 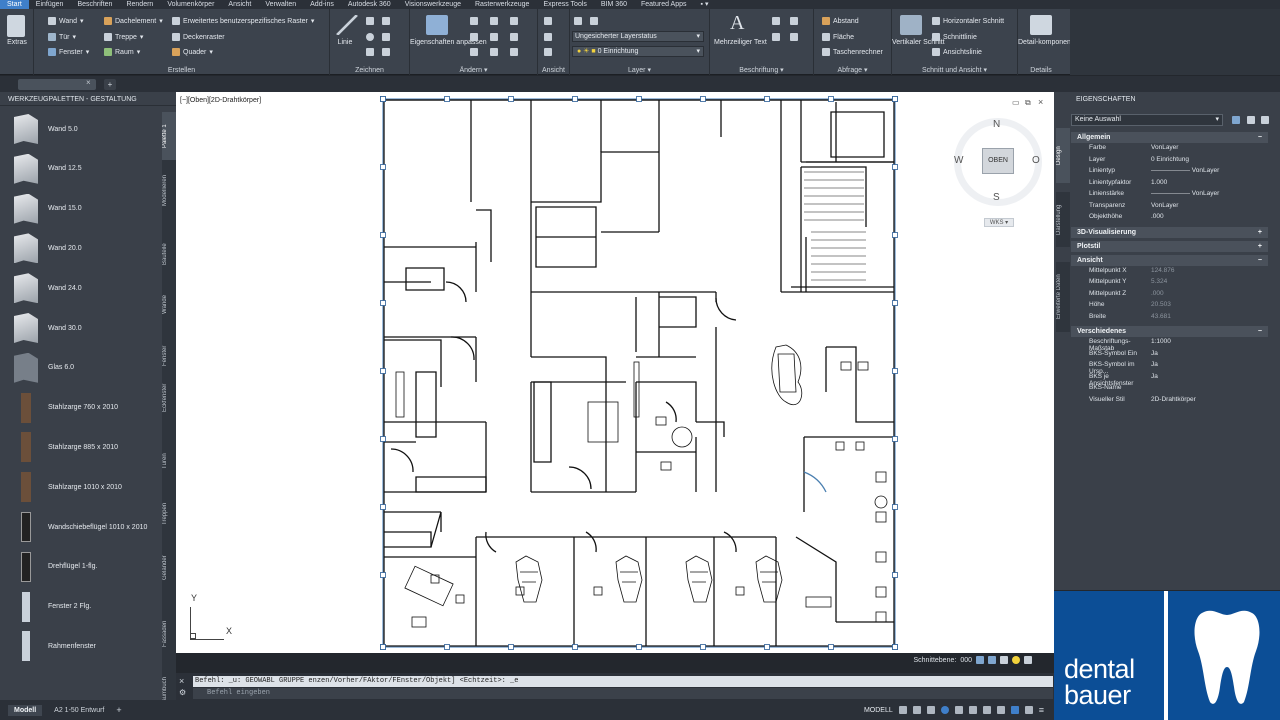 What do you see at coordinates (1169, 232) in the screenshot?
I see `properties-section-visualisierung: 3D-Visualisierung +` at bounding box center [1169, 232].